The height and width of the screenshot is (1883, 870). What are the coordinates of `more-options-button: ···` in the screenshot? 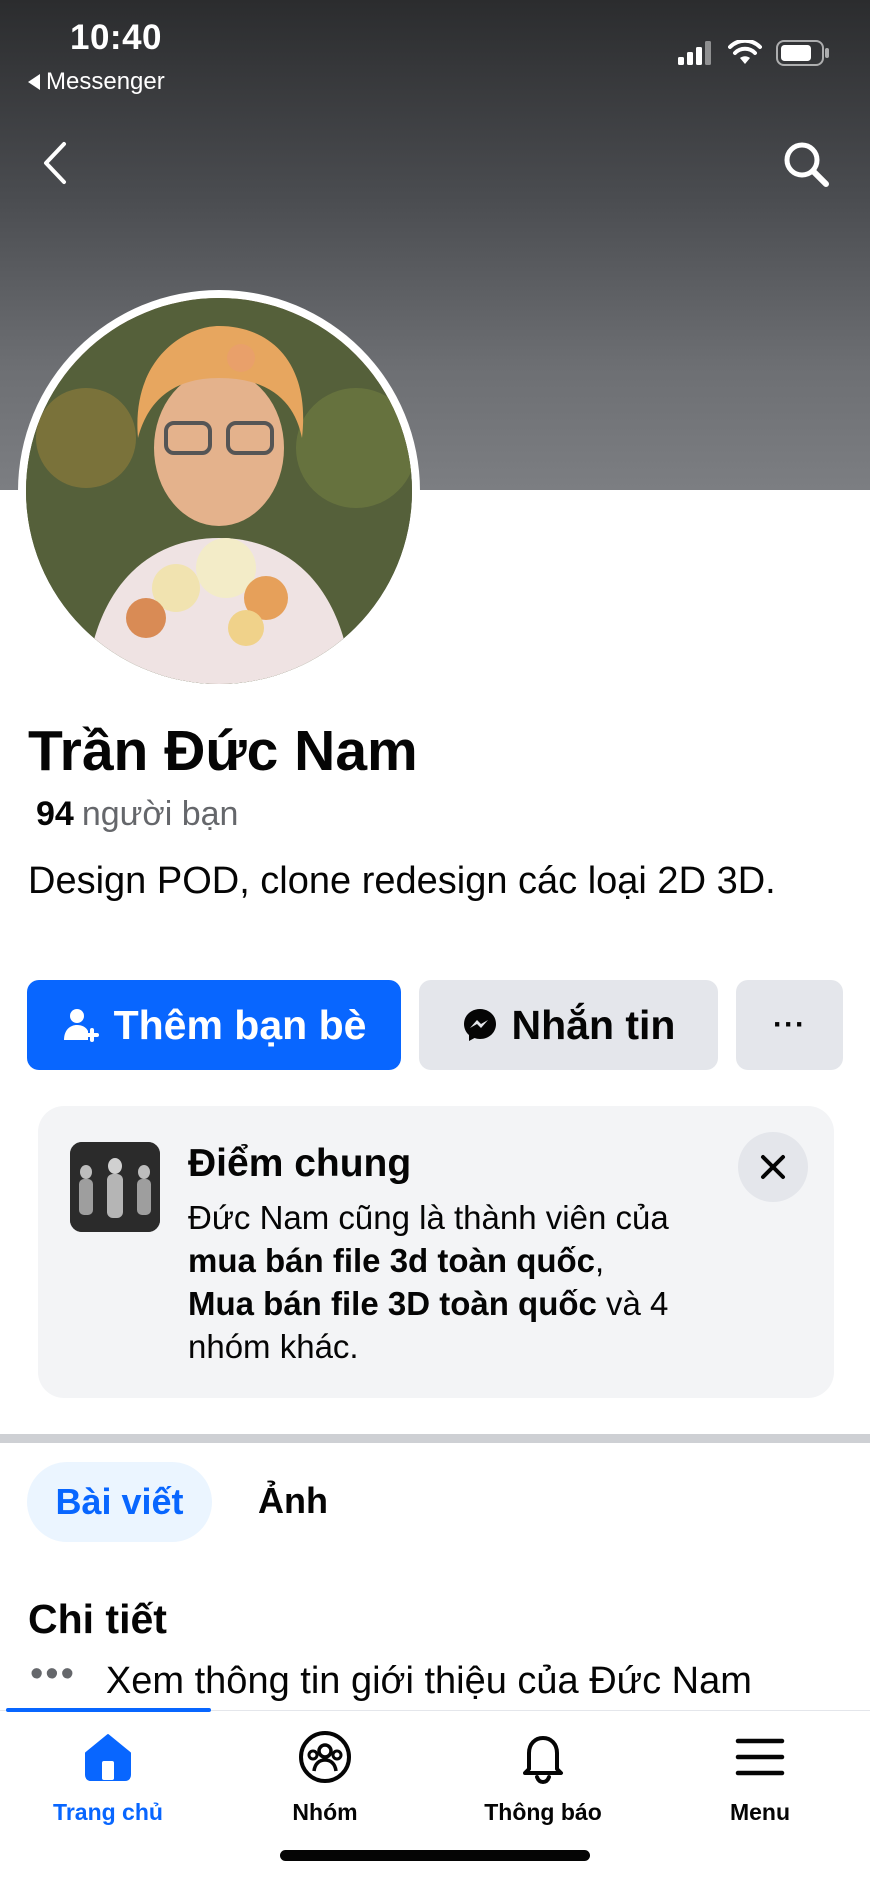 It's located at (789, 1025).